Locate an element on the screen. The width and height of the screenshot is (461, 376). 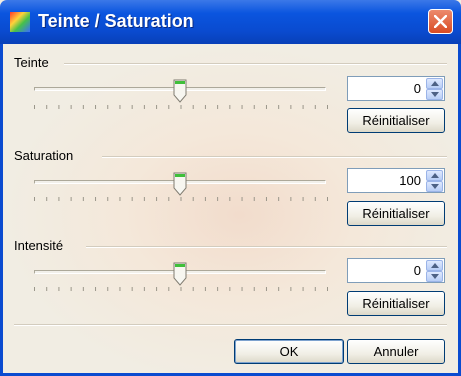
saturation-spin-up is located at coordinates (434, 175).